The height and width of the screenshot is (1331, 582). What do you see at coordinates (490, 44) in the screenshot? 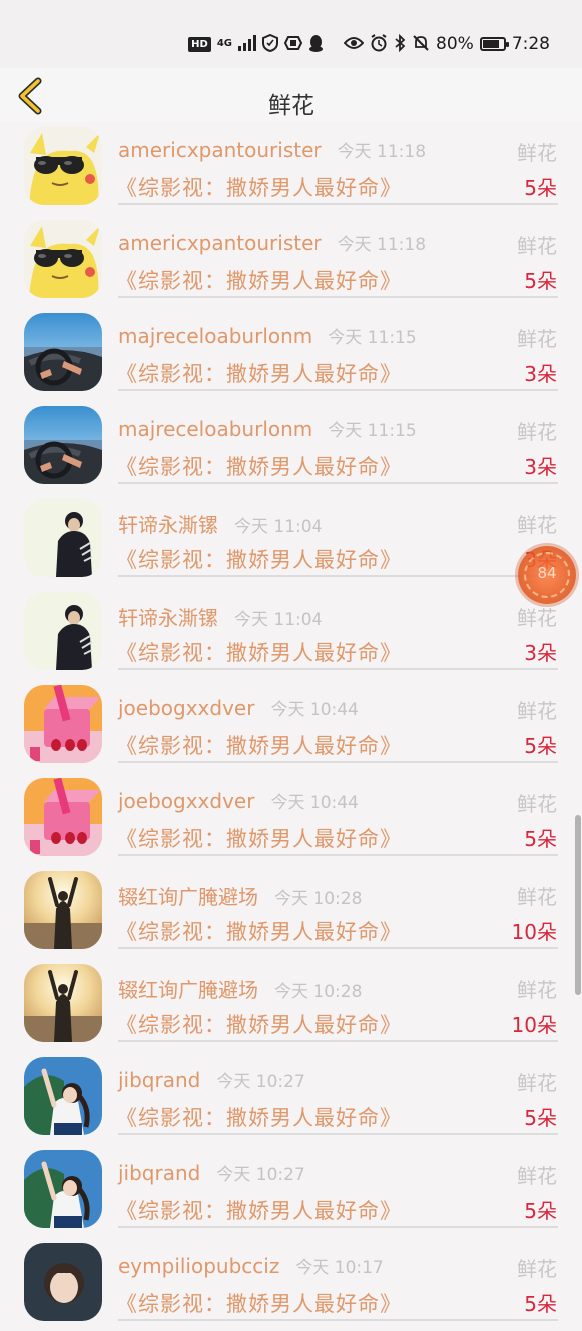
I see `battery-fill` at bounding box center [490, 44].